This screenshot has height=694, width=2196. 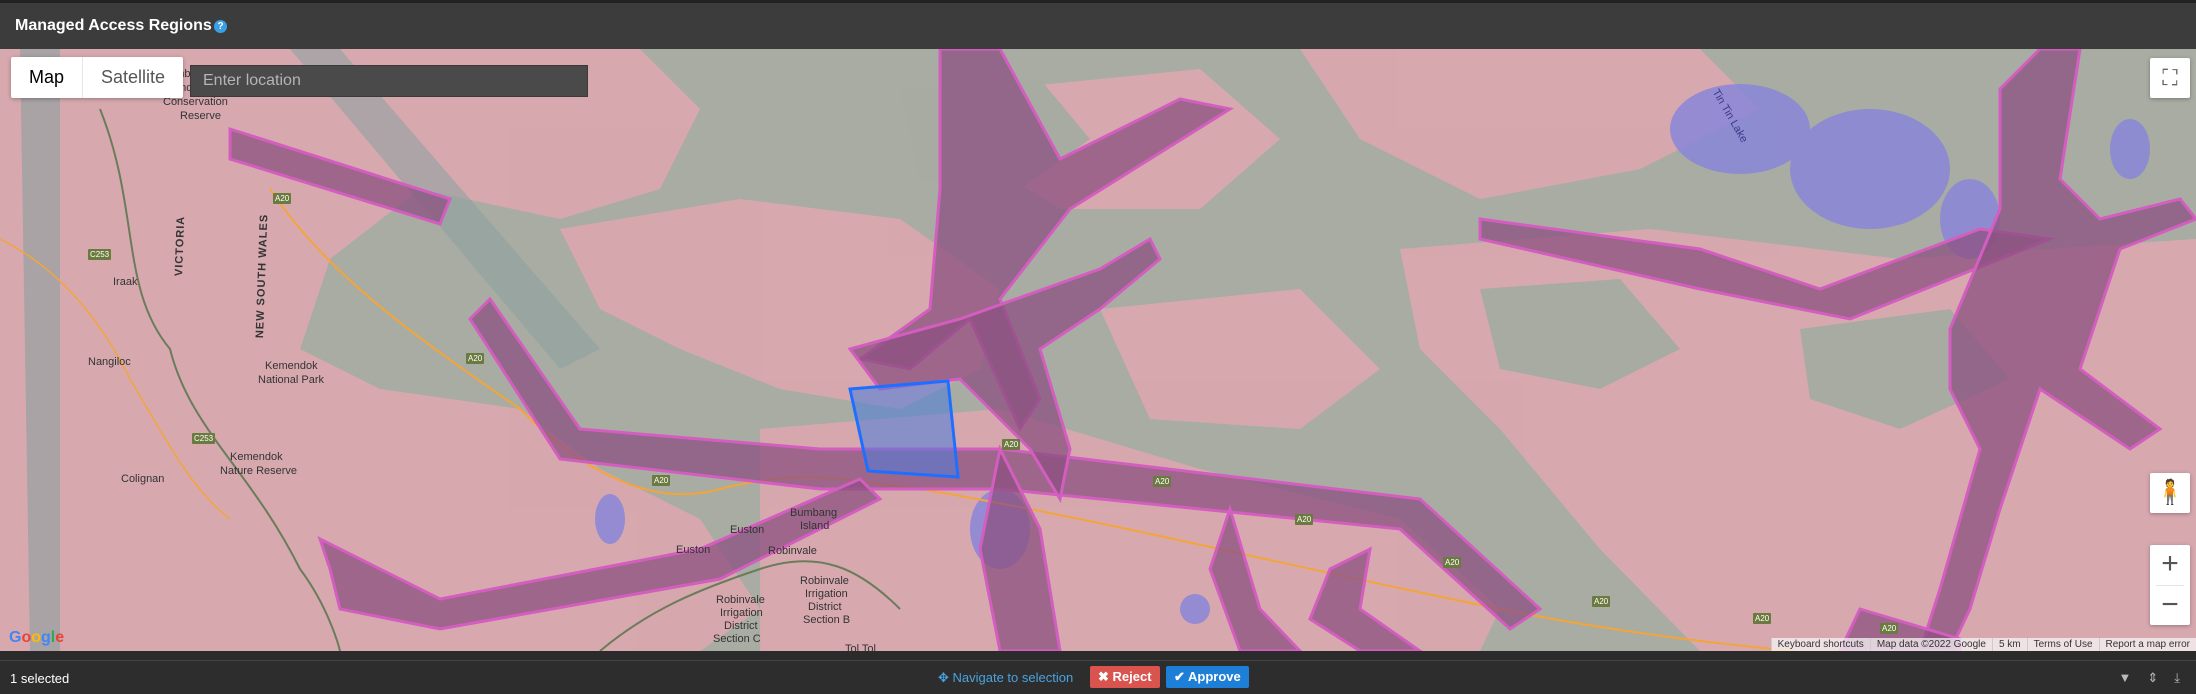 What do you see at coordinates (2170, 493) in the screenshot?
I see `street-view-pegman-icon: 🧍` at bounding box center [2170, 493].